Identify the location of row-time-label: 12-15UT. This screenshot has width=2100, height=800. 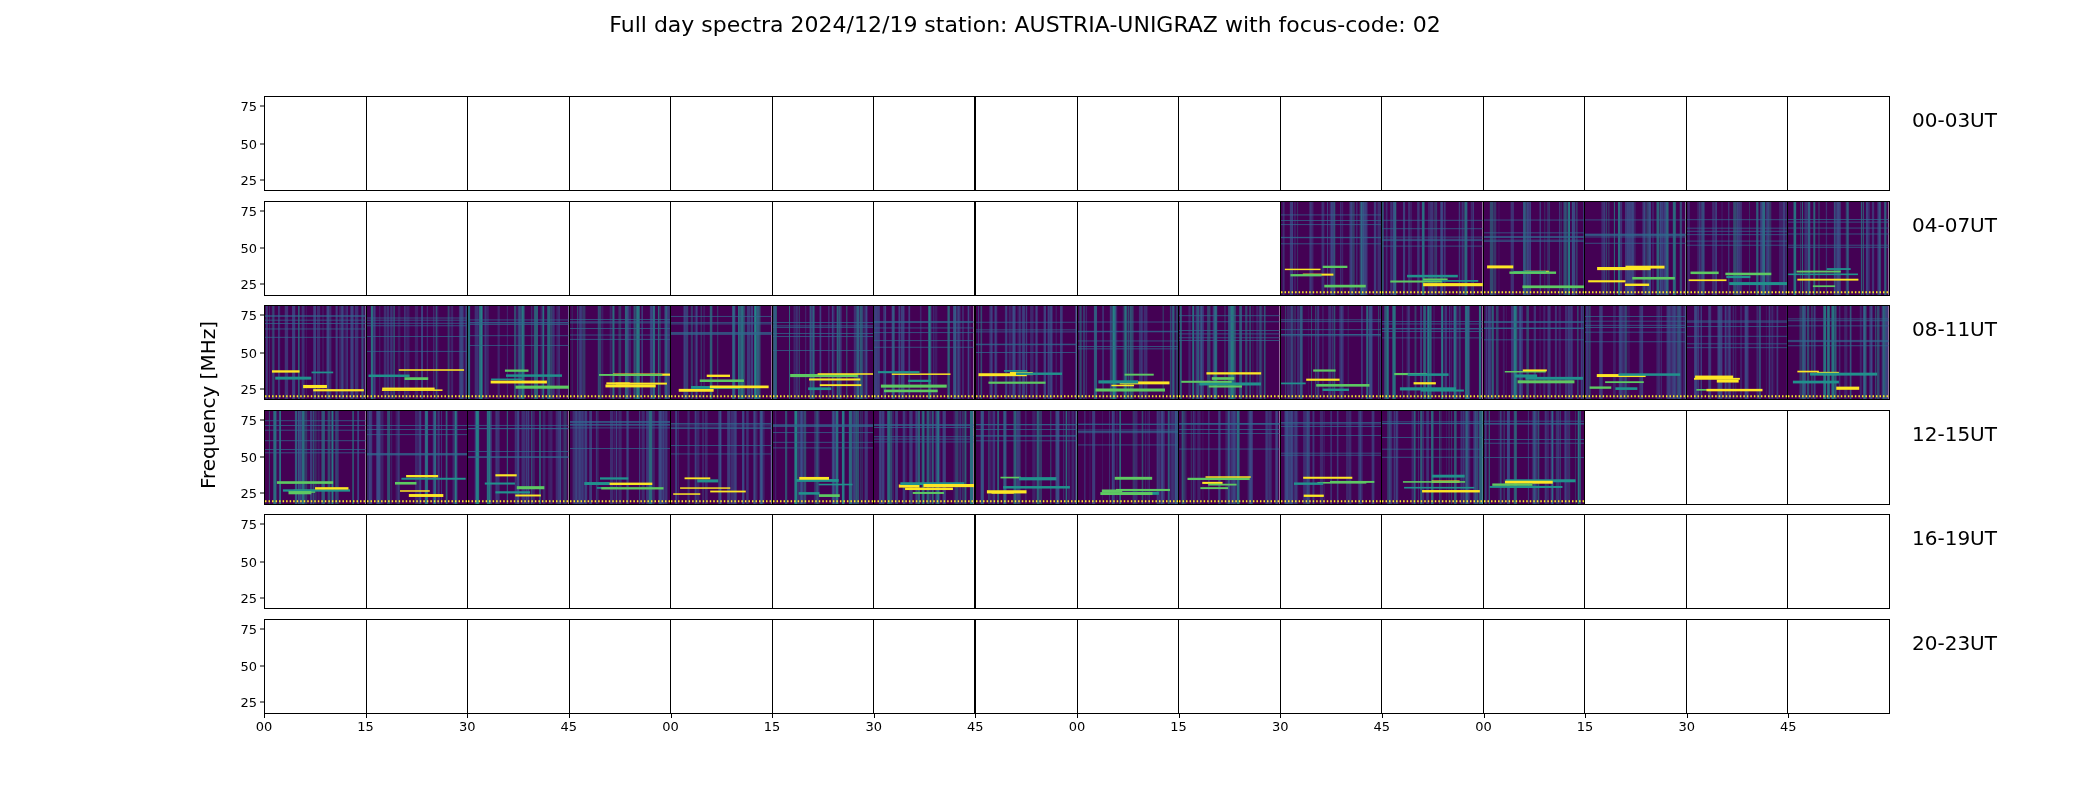
(1954, 433).